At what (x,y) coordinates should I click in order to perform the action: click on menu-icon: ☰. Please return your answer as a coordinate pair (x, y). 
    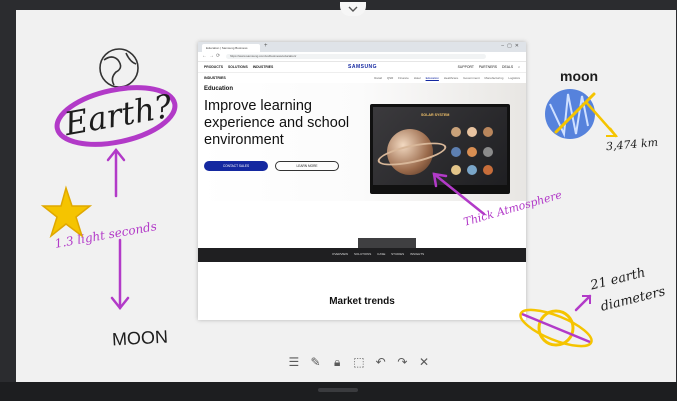
    Looking at the image, I should click on (294, 362).